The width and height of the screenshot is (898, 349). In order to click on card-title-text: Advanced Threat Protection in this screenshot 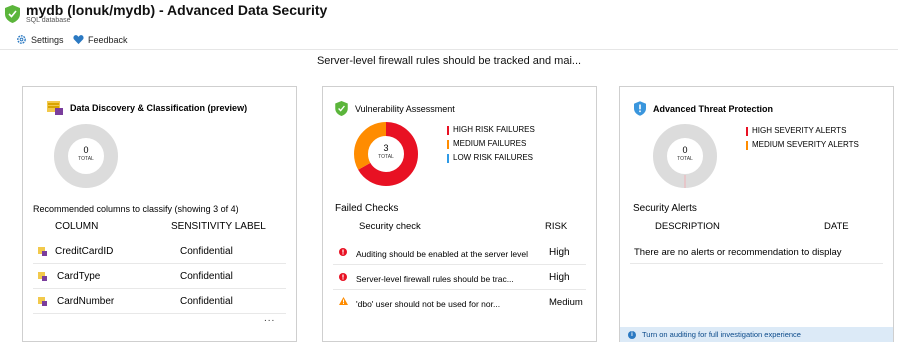, I will do `click(713, 108)`.